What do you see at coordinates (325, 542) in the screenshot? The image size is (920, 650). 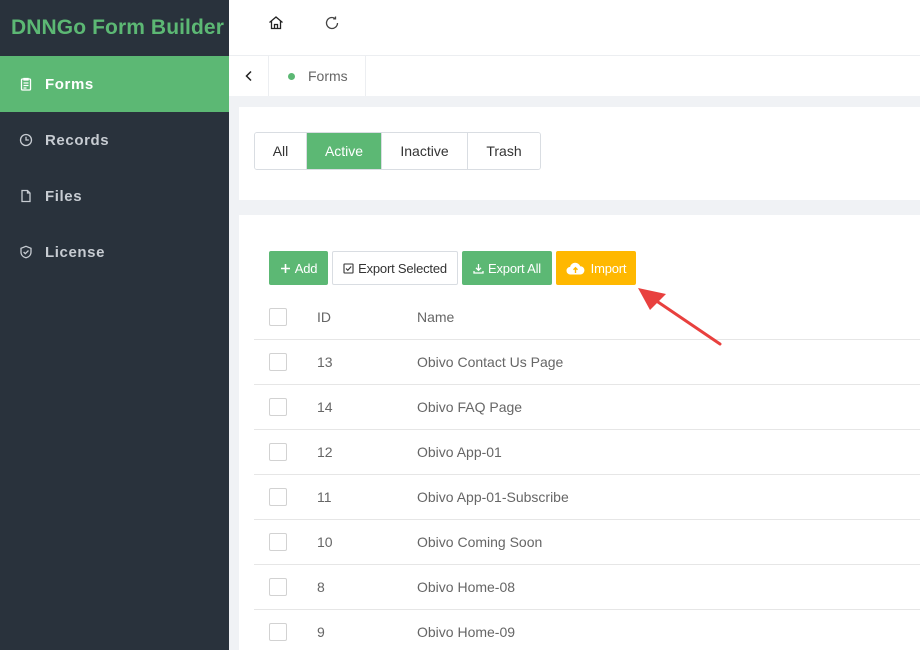 I see `row-id: 10` at bounding box center [325, 542].